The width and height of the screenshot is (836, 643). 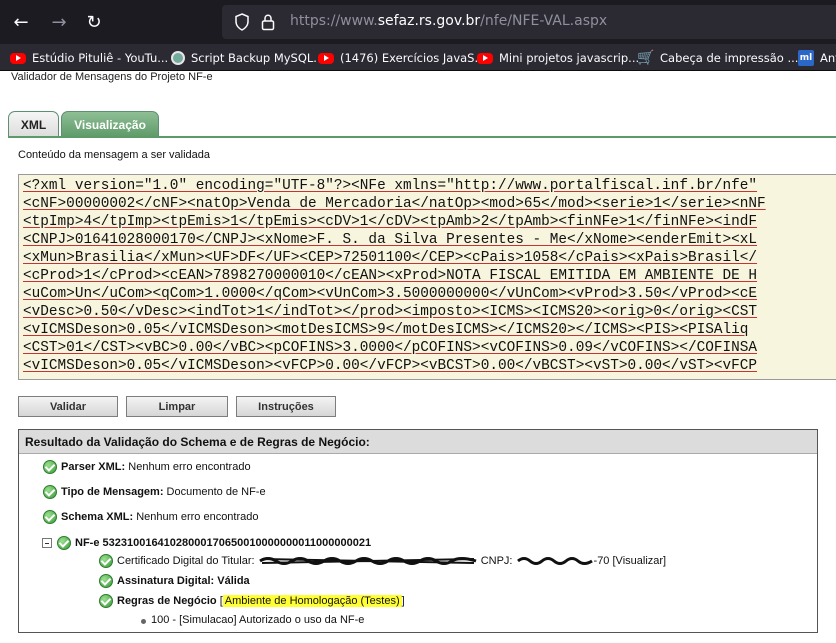 I want to click on tipo-label: Tipo de Mensagem:, so click(x=112, y=492).